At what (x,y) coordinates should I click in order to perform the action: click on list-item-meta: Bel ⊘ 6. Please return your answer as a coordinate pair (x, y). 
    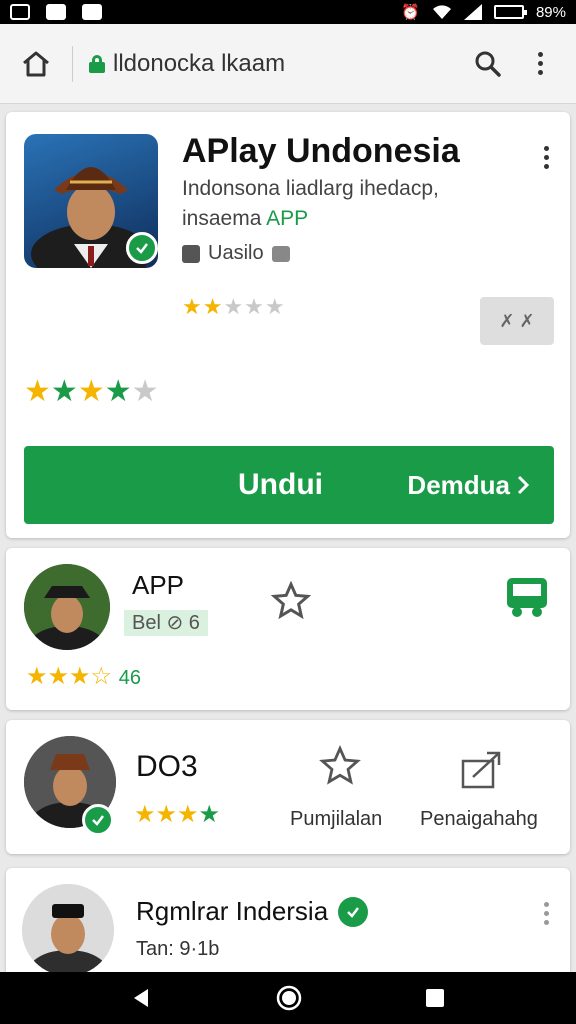
    Looking at the image, I should click on (166, 623).